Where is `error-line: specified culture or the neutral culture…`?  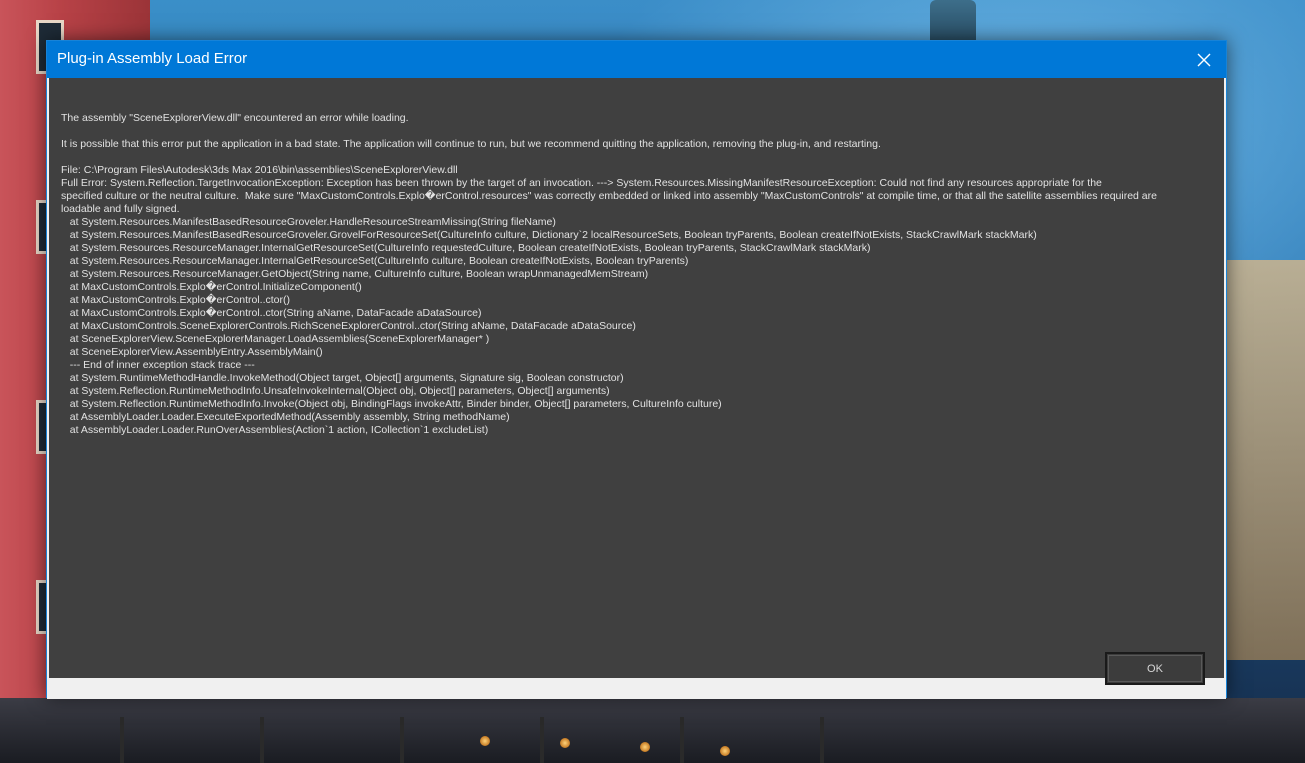 error-line: specified culture or the neutral culture… is located at coordinates (609, 196).